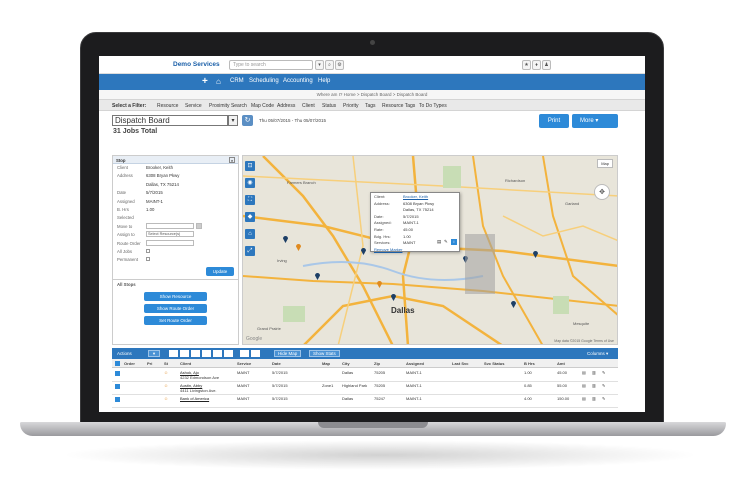  What do you see at coordinates (398, 106) in the screenshot?
I see `filter-resource-tags: Resource Tags` at bounding box center [398, 106].